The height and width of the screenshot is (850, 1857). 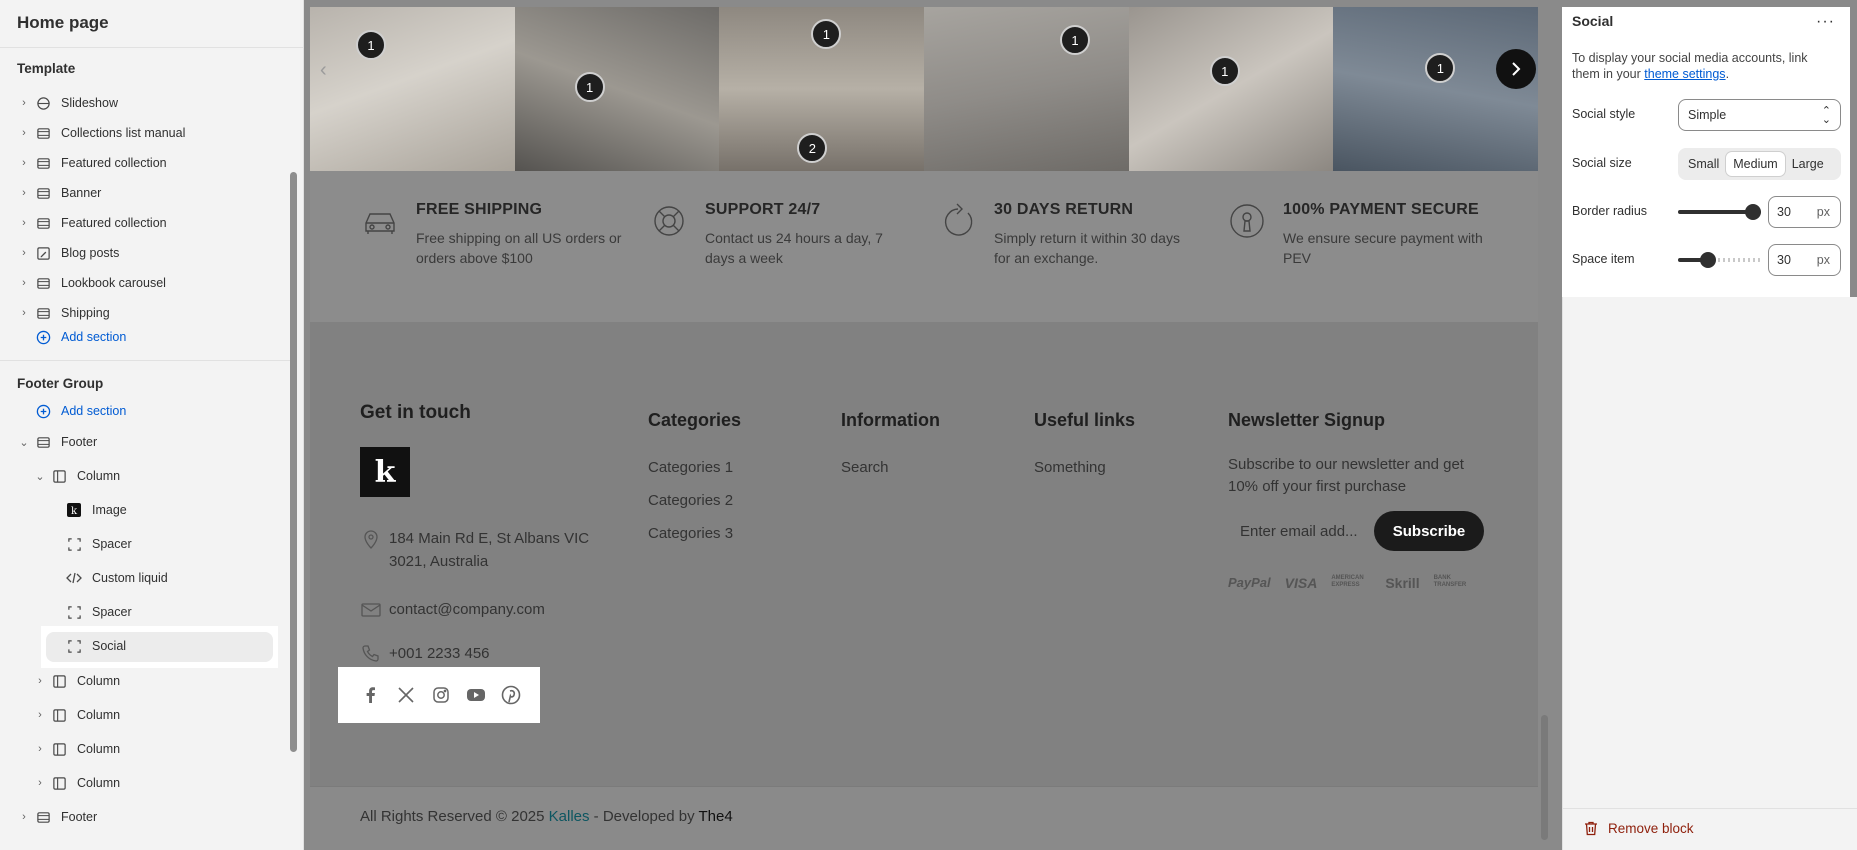 I want to click on size-option-large: Large, so click(x=1808, y=164).